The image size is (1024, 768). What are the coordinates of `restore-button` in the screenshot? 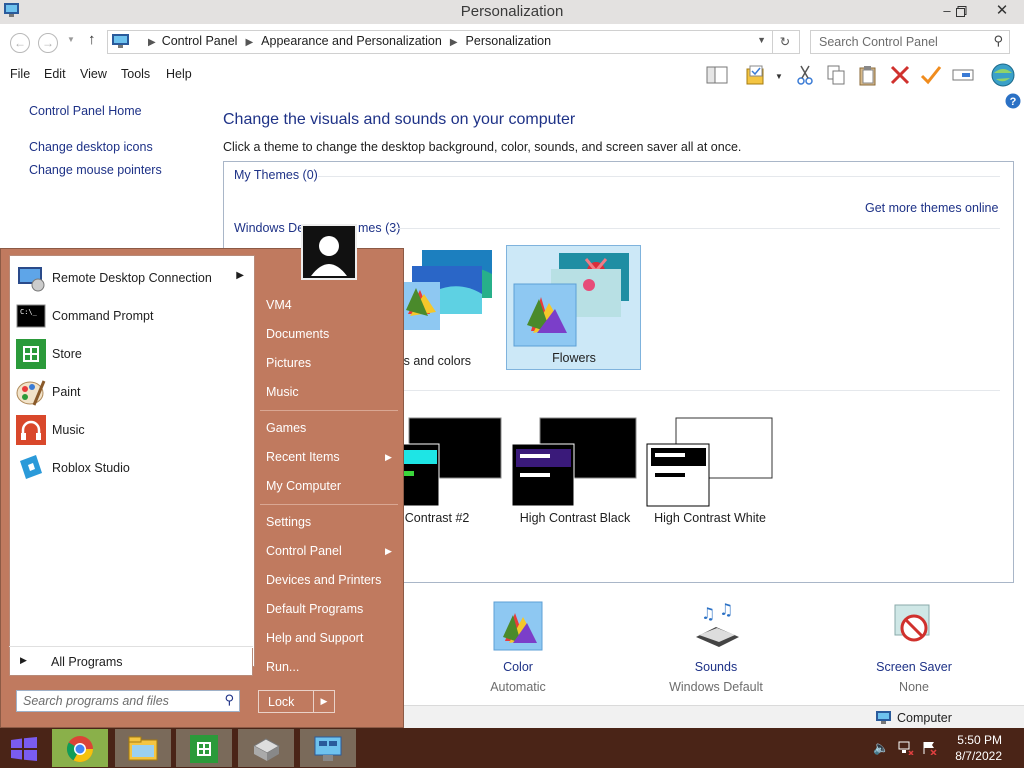 It's located at (961, 11).